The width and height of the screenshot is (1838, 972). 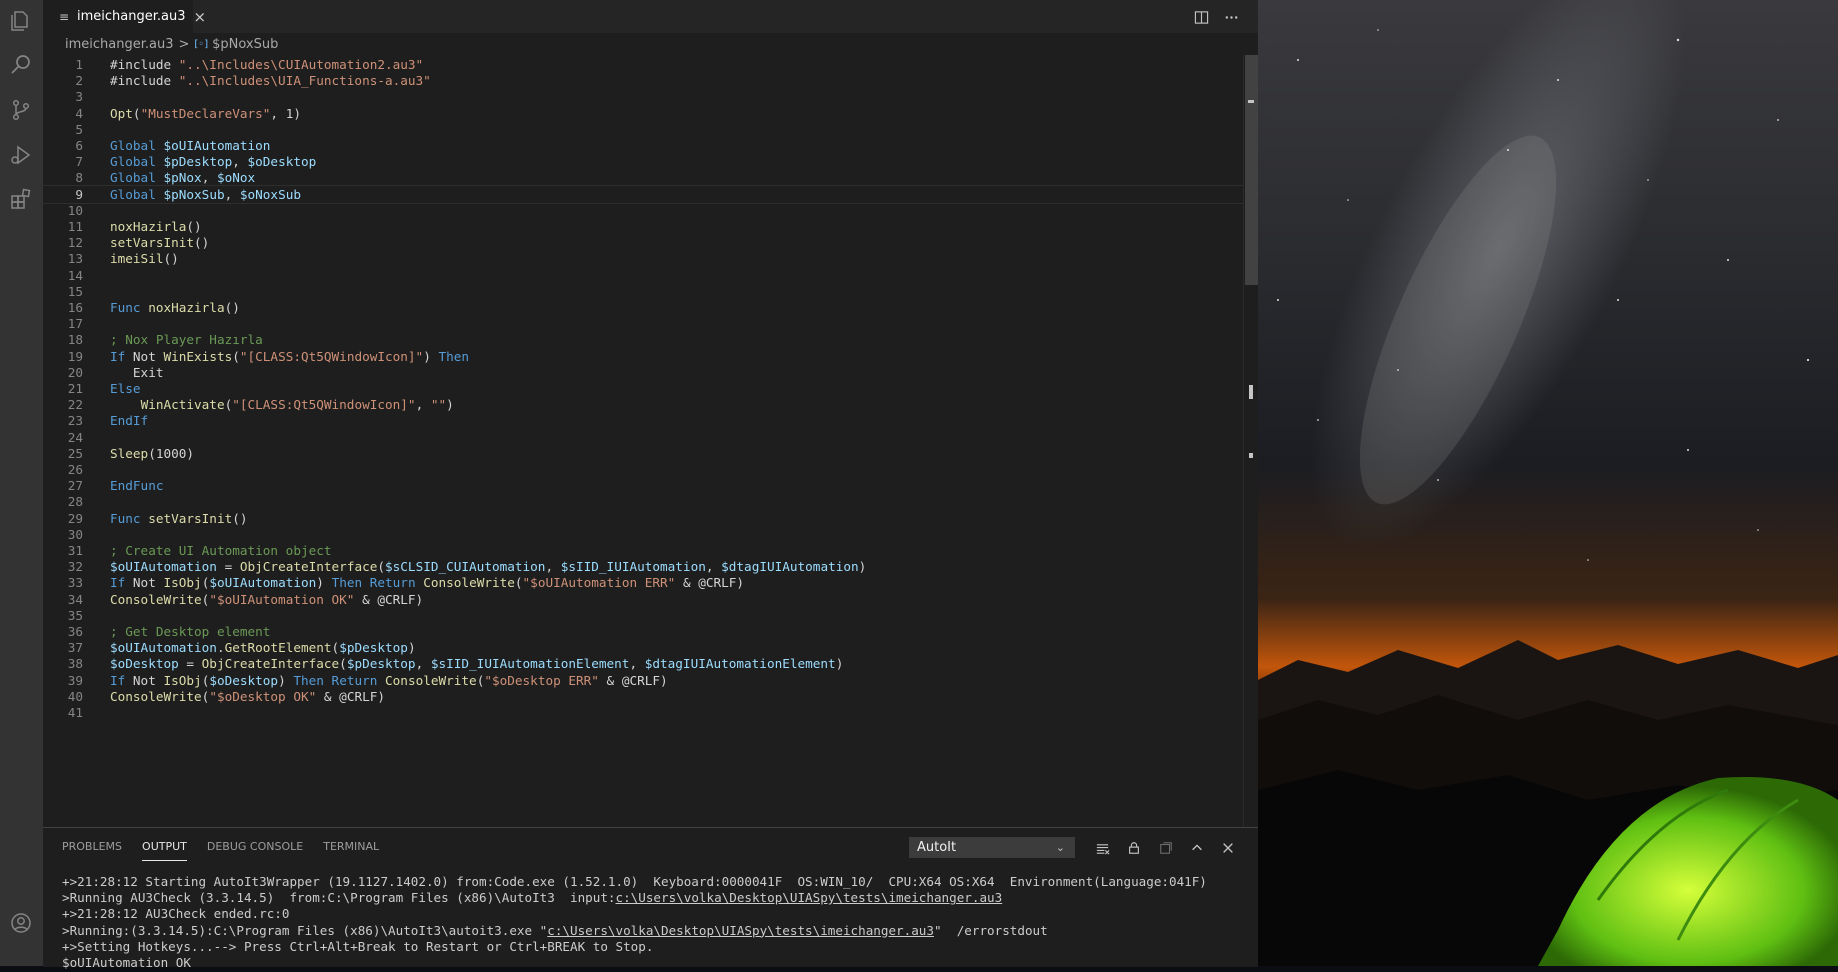 What do you see at coordinates (454, 356) in the screenshot?
I see `code-token: Then` at bounding box center [454, 356].